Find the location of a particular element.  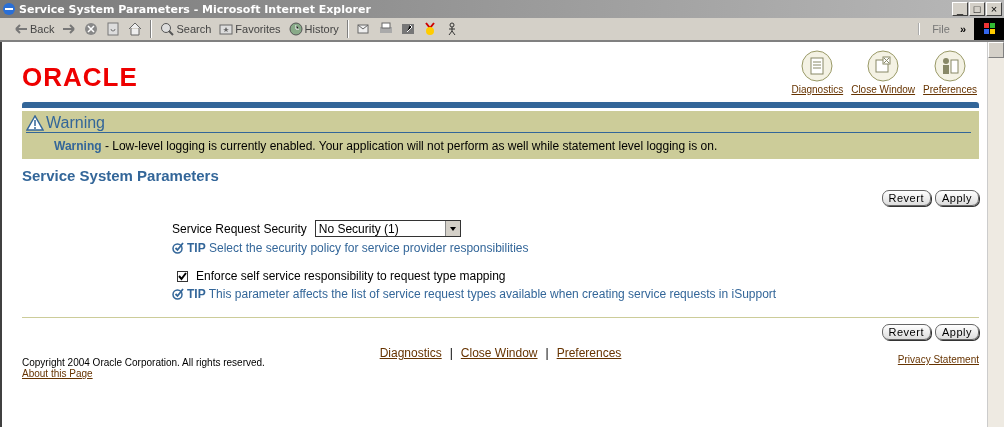

favorites-toolbar-button: Favorites is located at coordinates (250, 29).